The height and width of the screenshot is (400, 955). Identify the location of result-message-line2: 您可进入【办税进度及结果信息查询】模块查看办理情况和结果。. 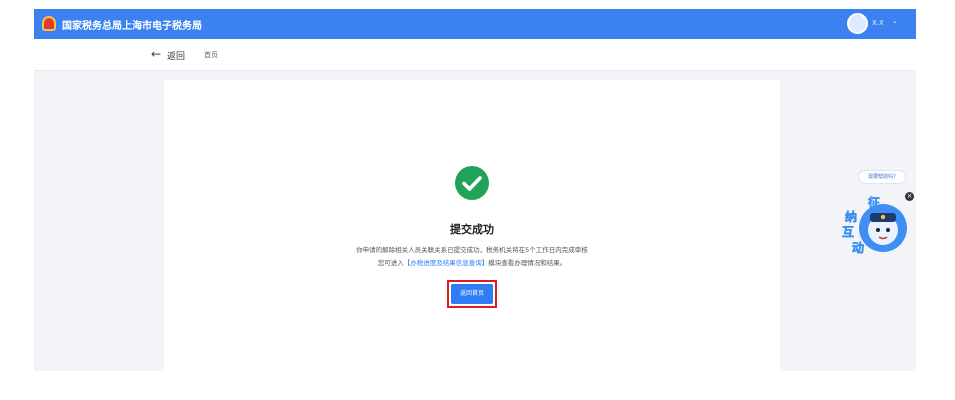
(472, 262).